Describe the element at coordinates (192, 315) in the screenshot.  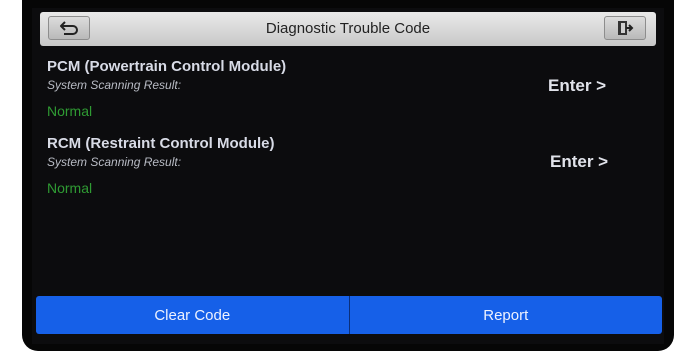
I see `clear-code-button: Clear Code` at that location.